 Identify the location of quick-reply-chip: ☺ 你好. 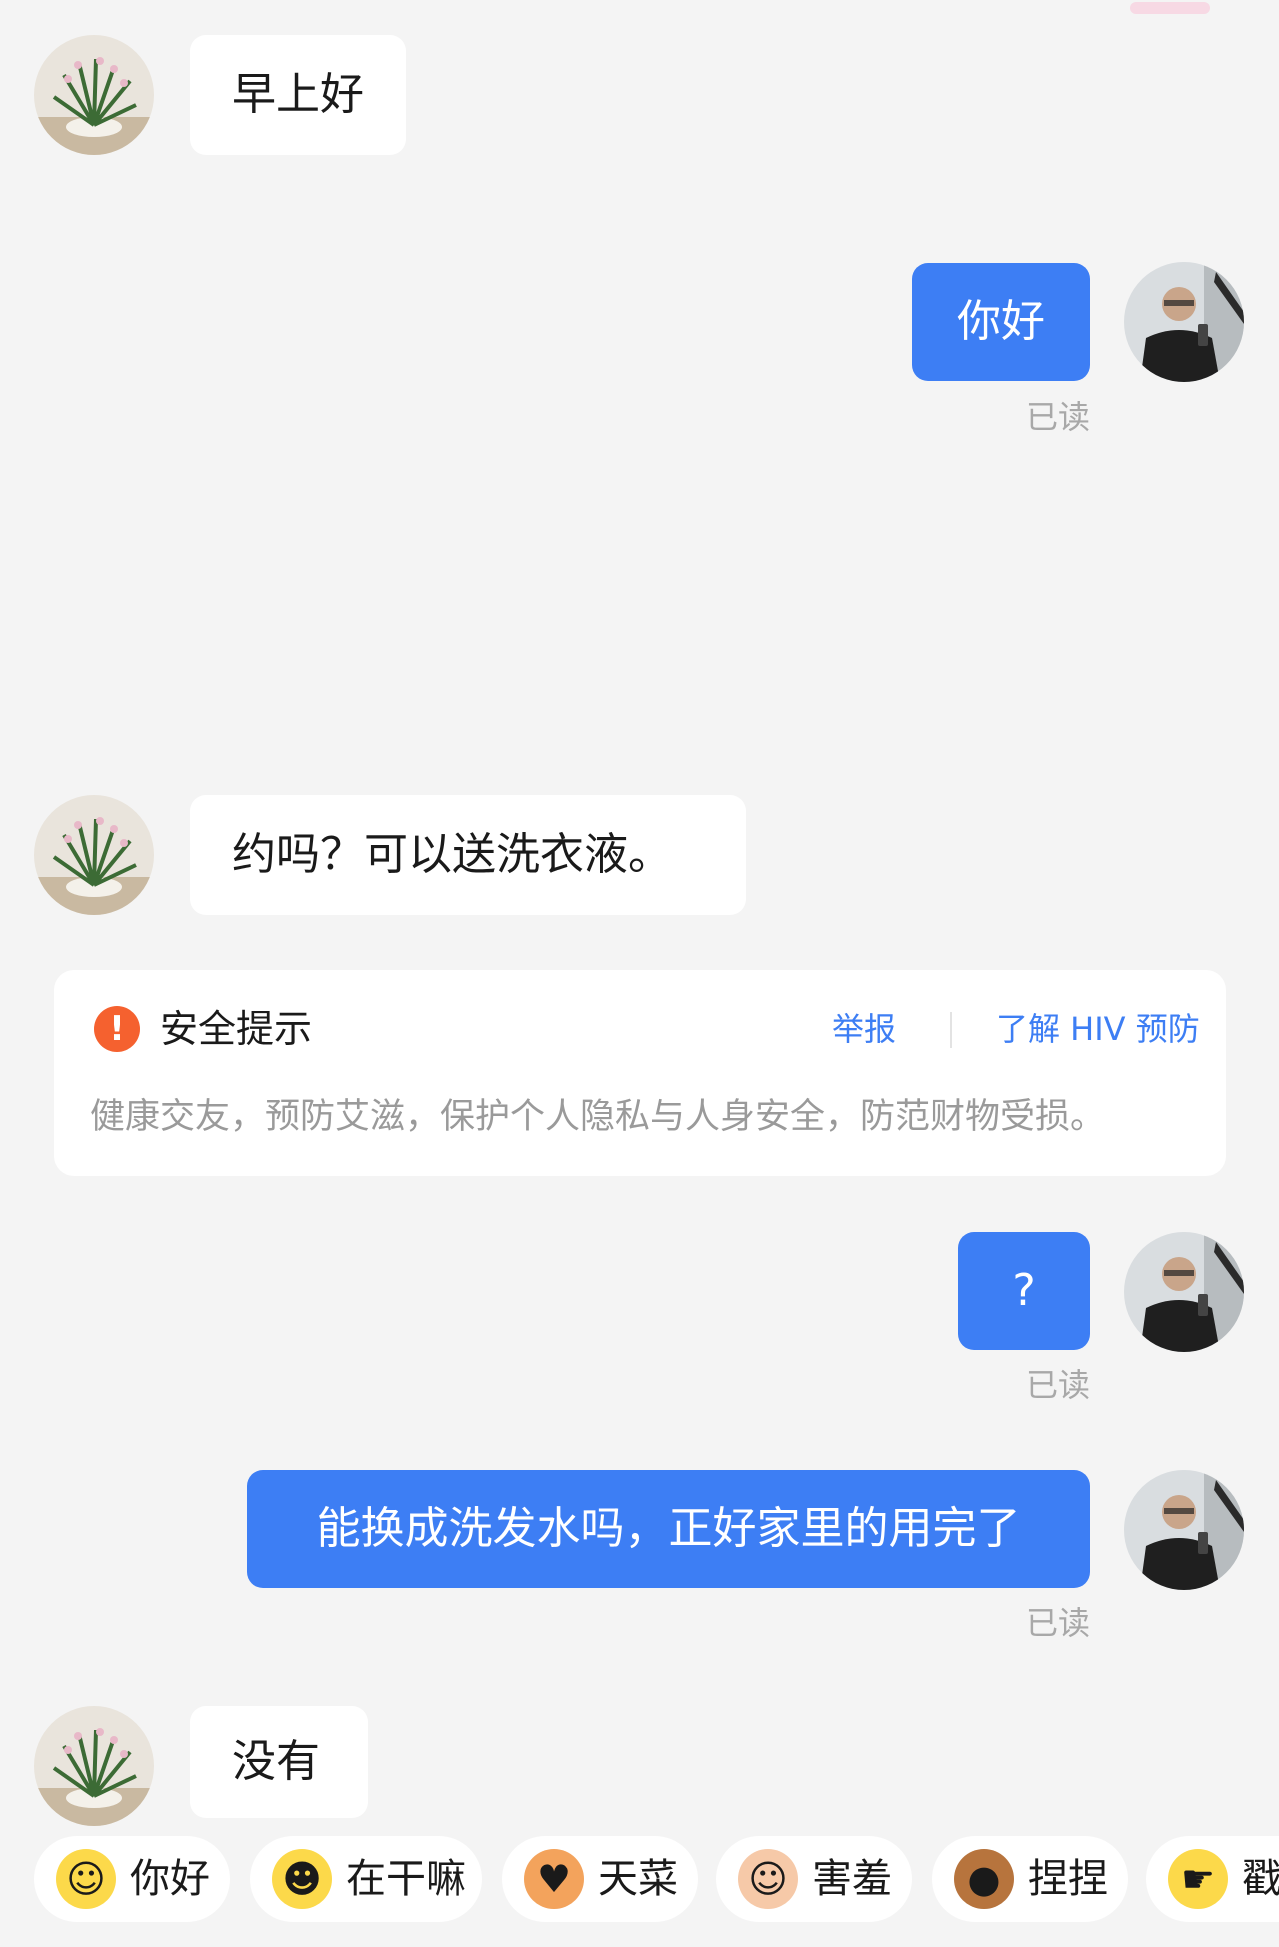
(132, 1879).